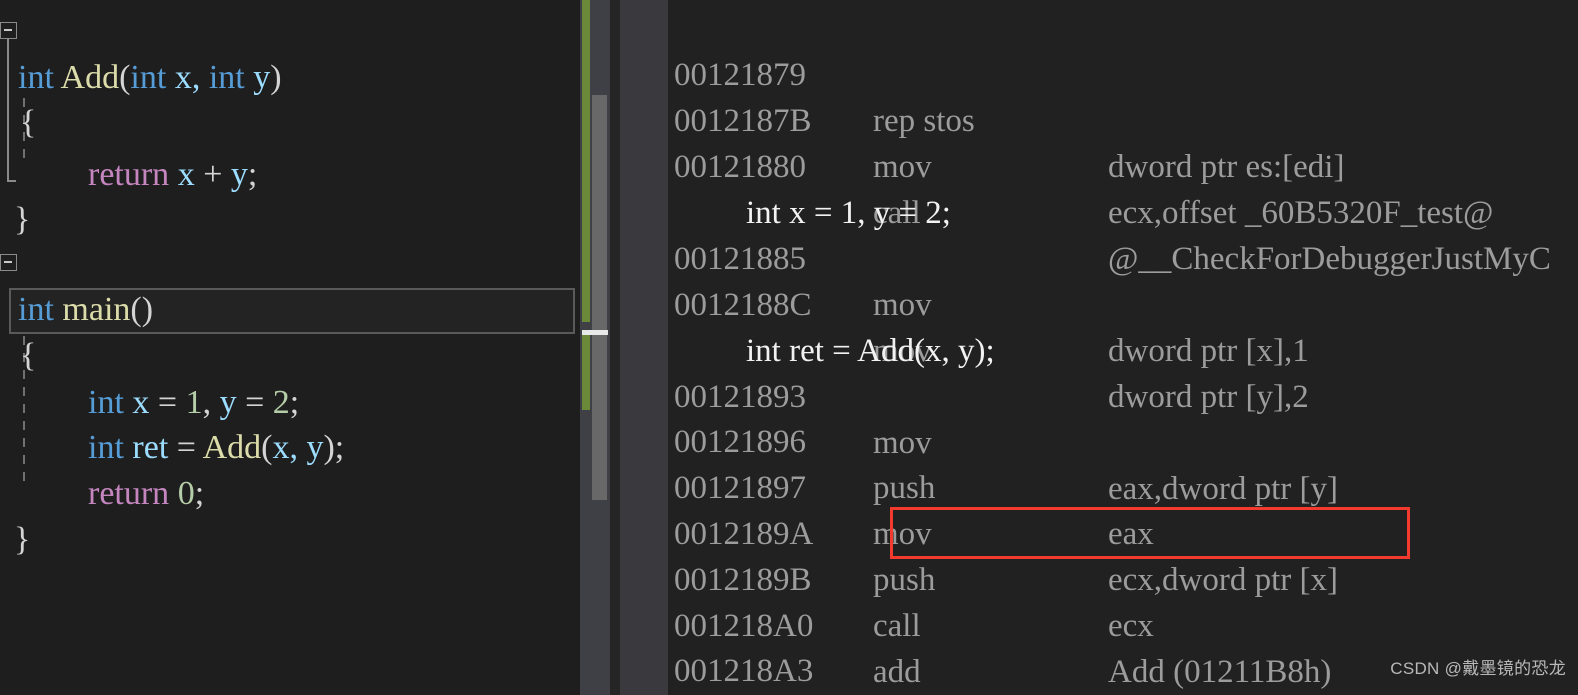 The image size is (1578, 695). I want to click on disasm-row: 00121896 push eax, so click(1123, 462).